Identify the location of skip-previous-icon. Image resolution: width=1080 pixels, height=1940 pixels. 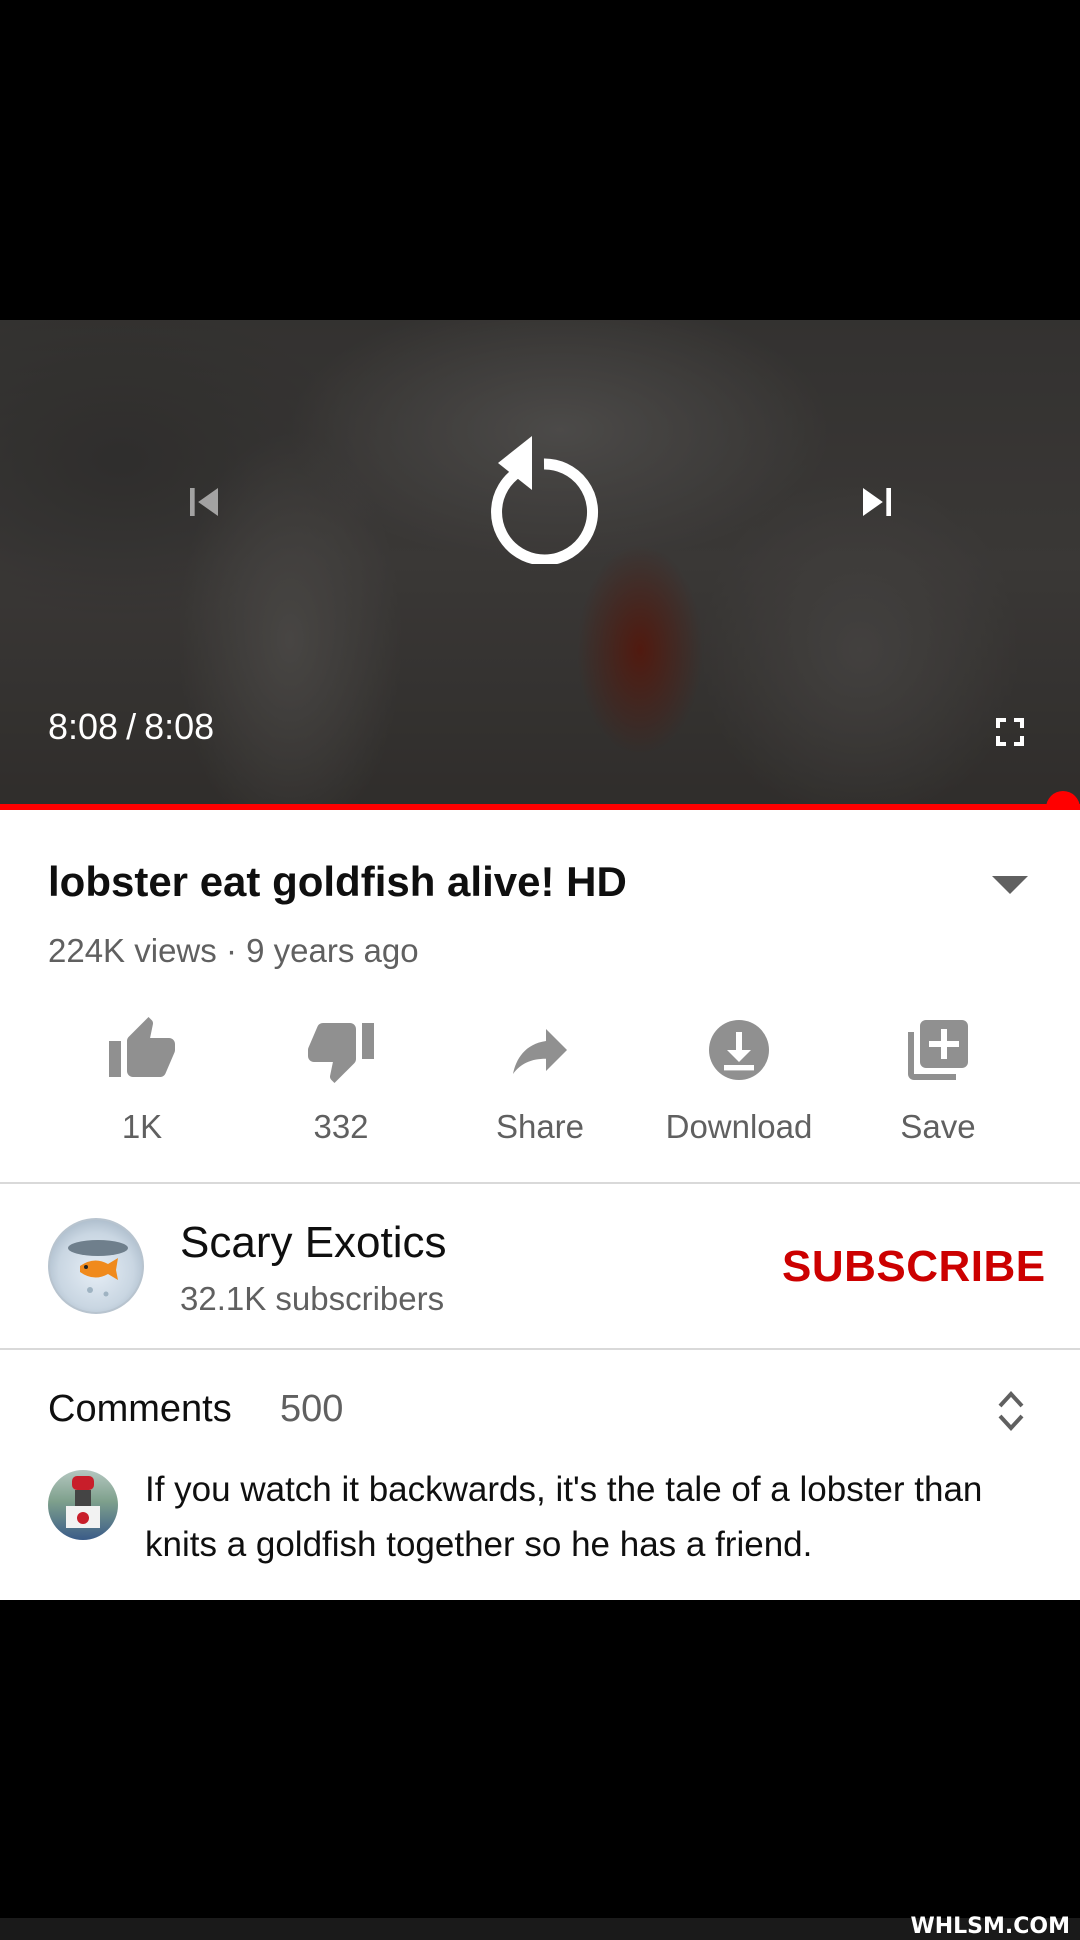
(204, 502).